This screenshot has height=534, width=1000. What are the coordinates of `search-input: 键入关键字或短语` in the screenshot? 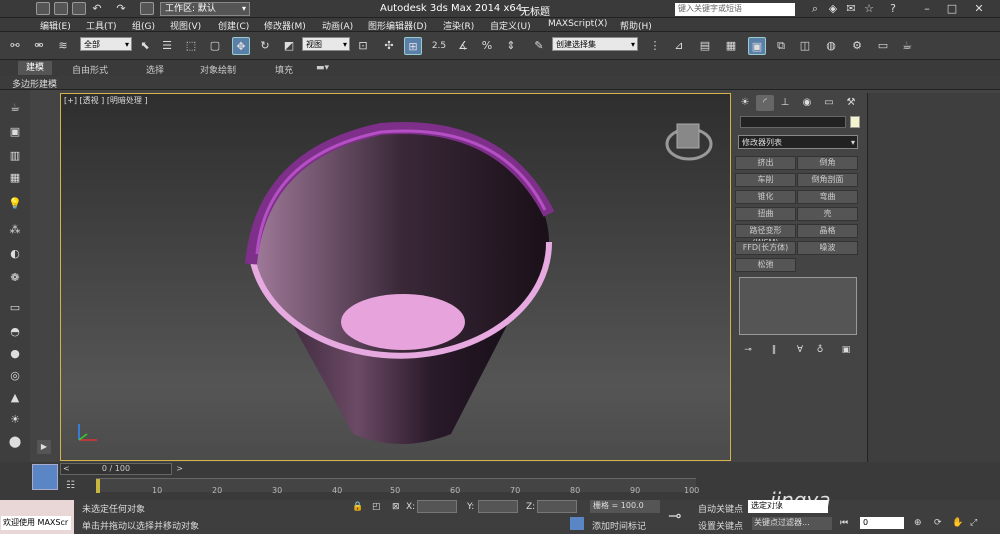 It's located at (735, 9).